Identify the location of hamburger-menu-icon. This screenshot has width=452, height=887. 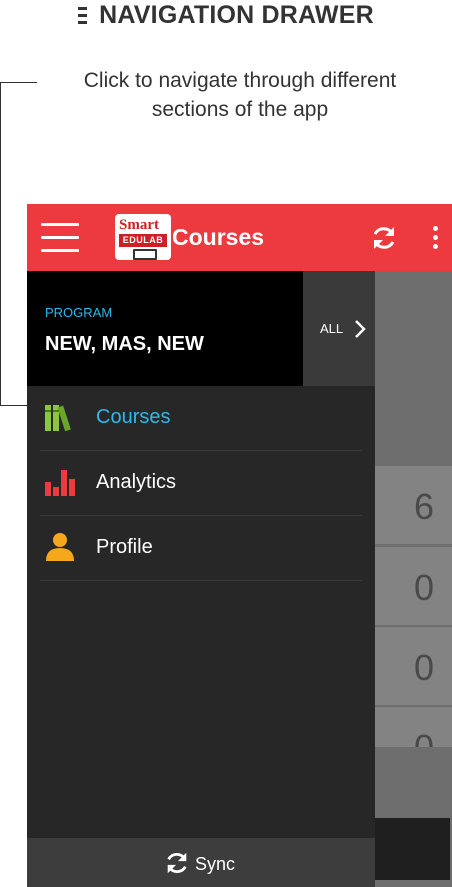
(60, 238).